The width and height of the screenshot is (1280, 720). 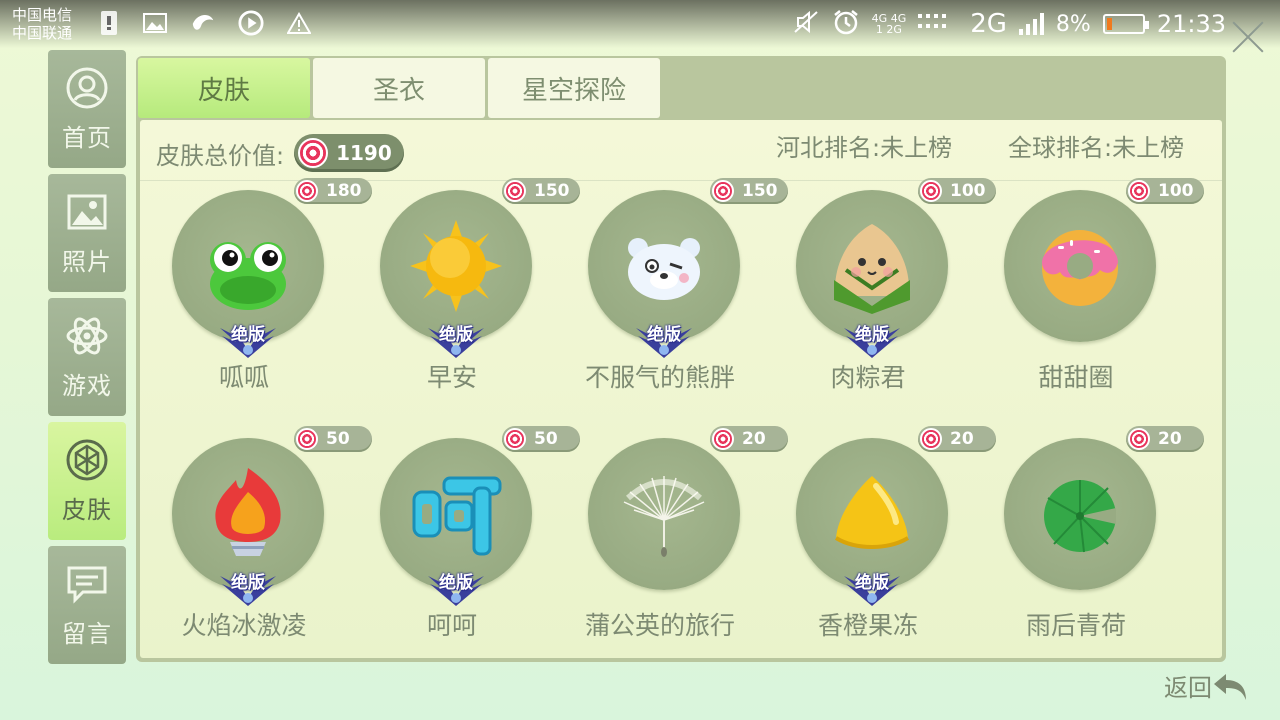 I want to click on sidebar-item-label: 游戏, so click(x=87, y=385).